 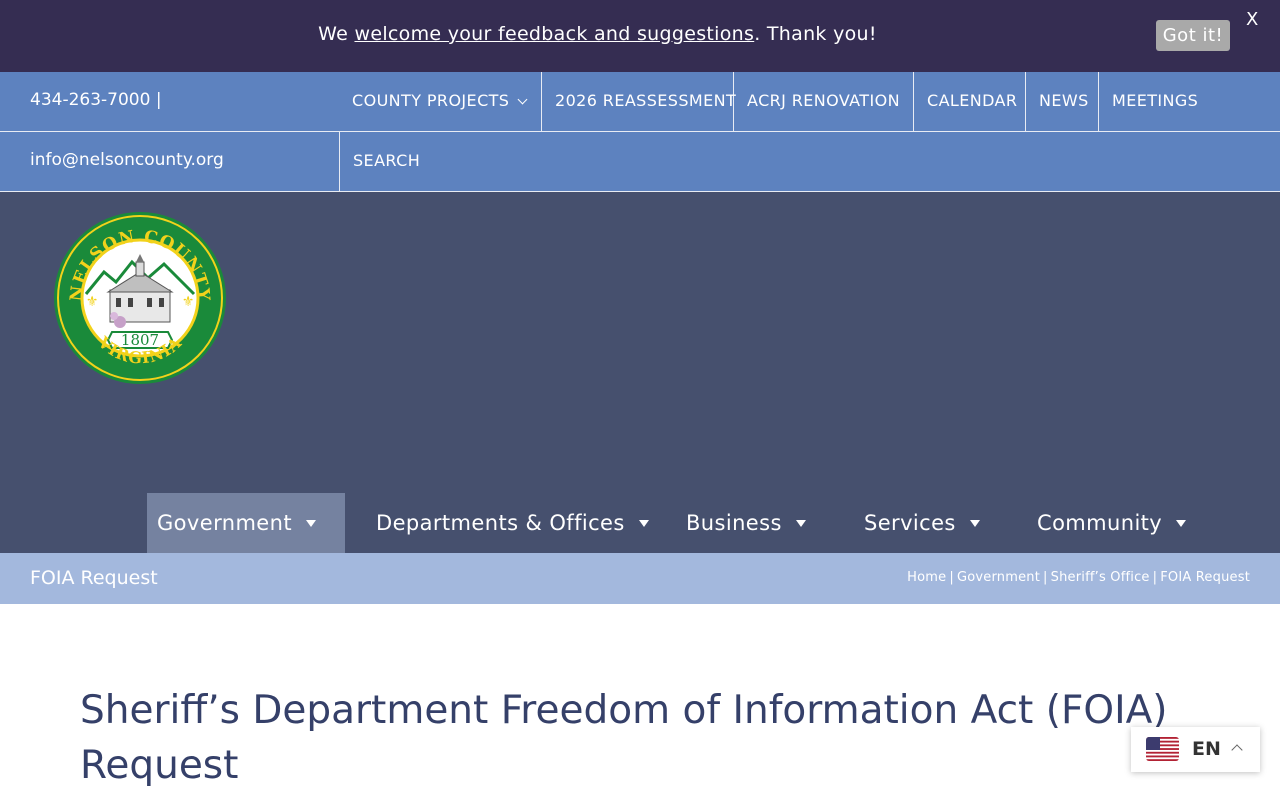 I want to click on language-selector: EN, so click(x=1195, y=749).